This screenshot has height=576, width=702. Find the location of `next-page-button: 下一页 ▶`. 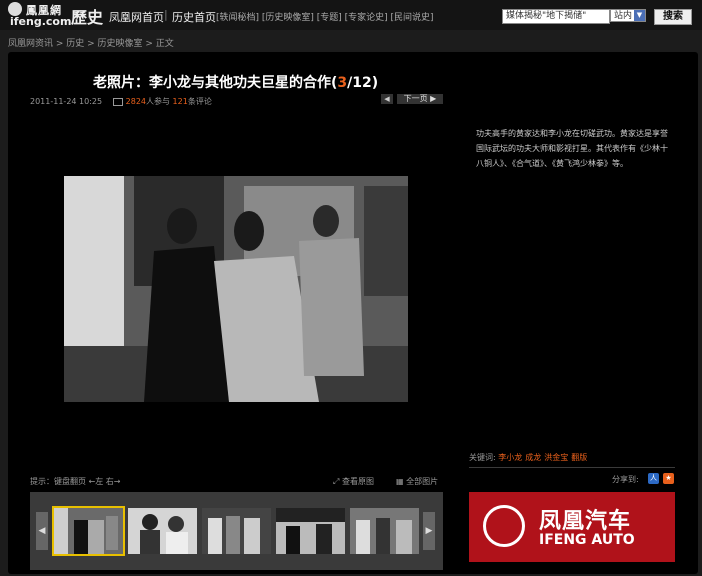

next-page-button: 下一页 ▶ is located at coordinates (420, 99).